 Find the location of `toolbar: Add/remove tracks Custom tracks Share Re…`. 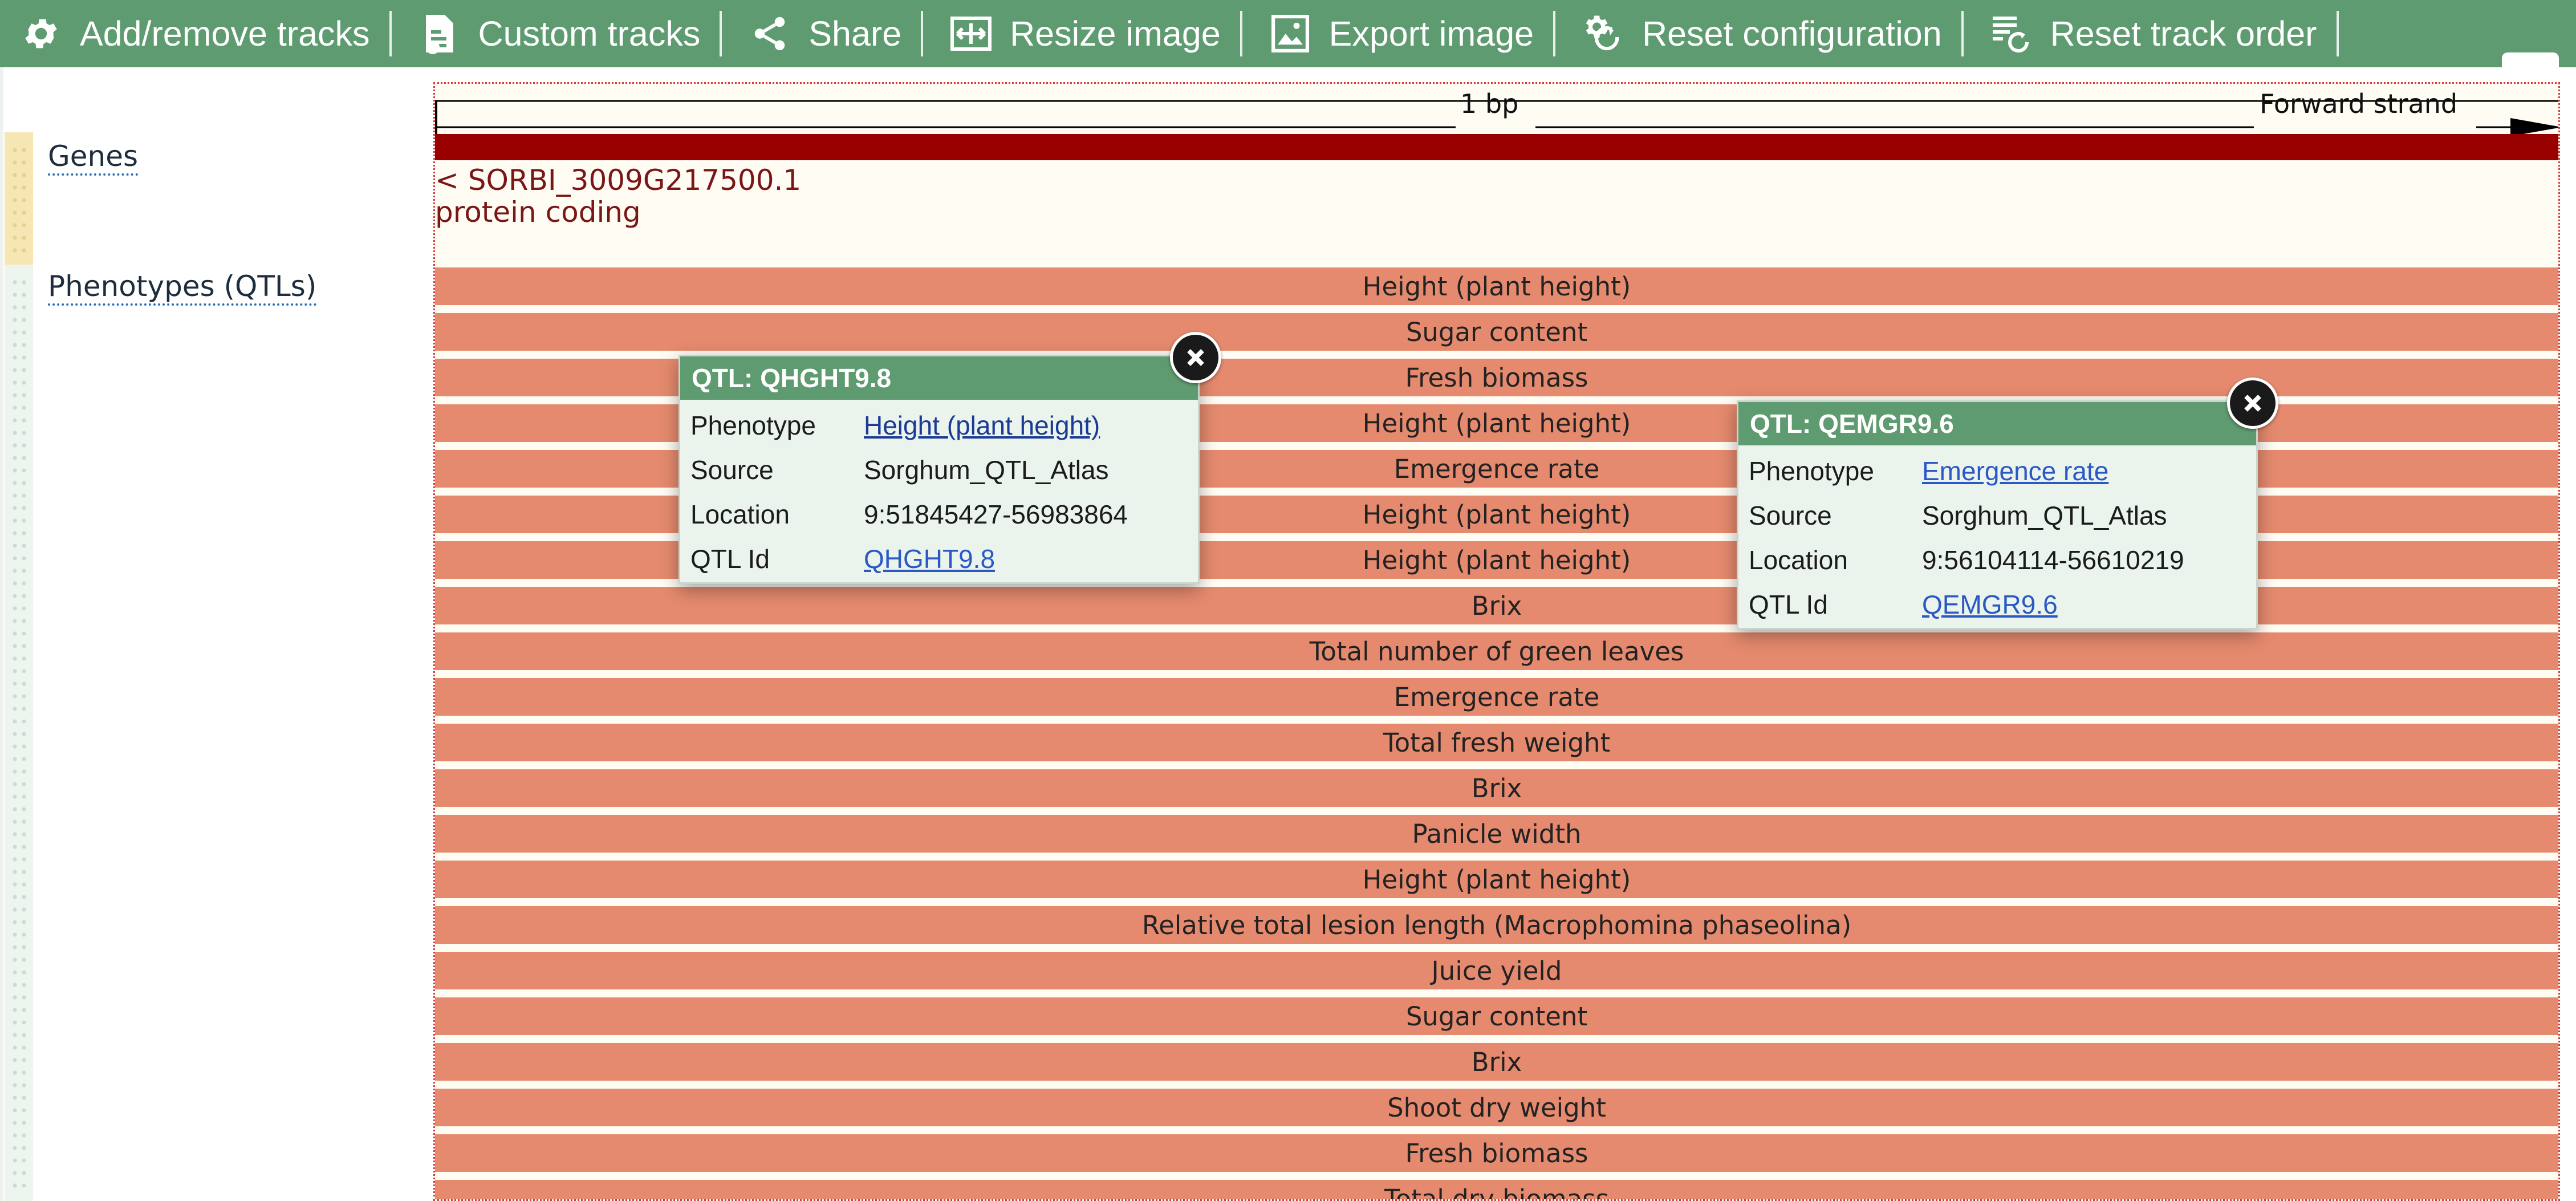

toolbar: Add/remove tracks Custom tracks Share Re… is located at coordinates (1288, 33).